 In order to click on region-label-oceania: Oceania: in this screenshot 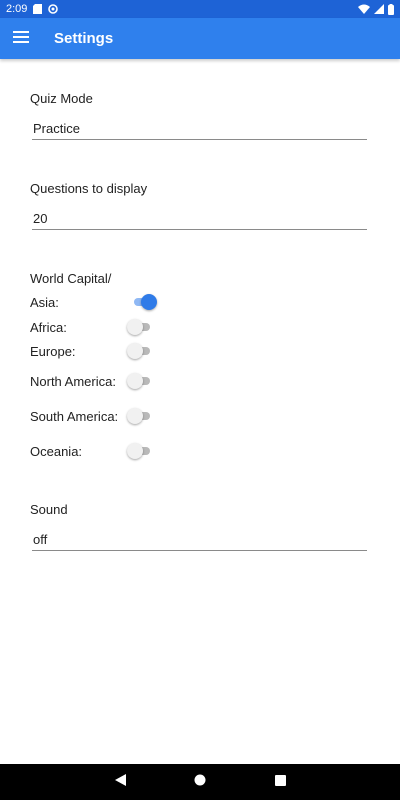, I will do `click(56, 451)`.